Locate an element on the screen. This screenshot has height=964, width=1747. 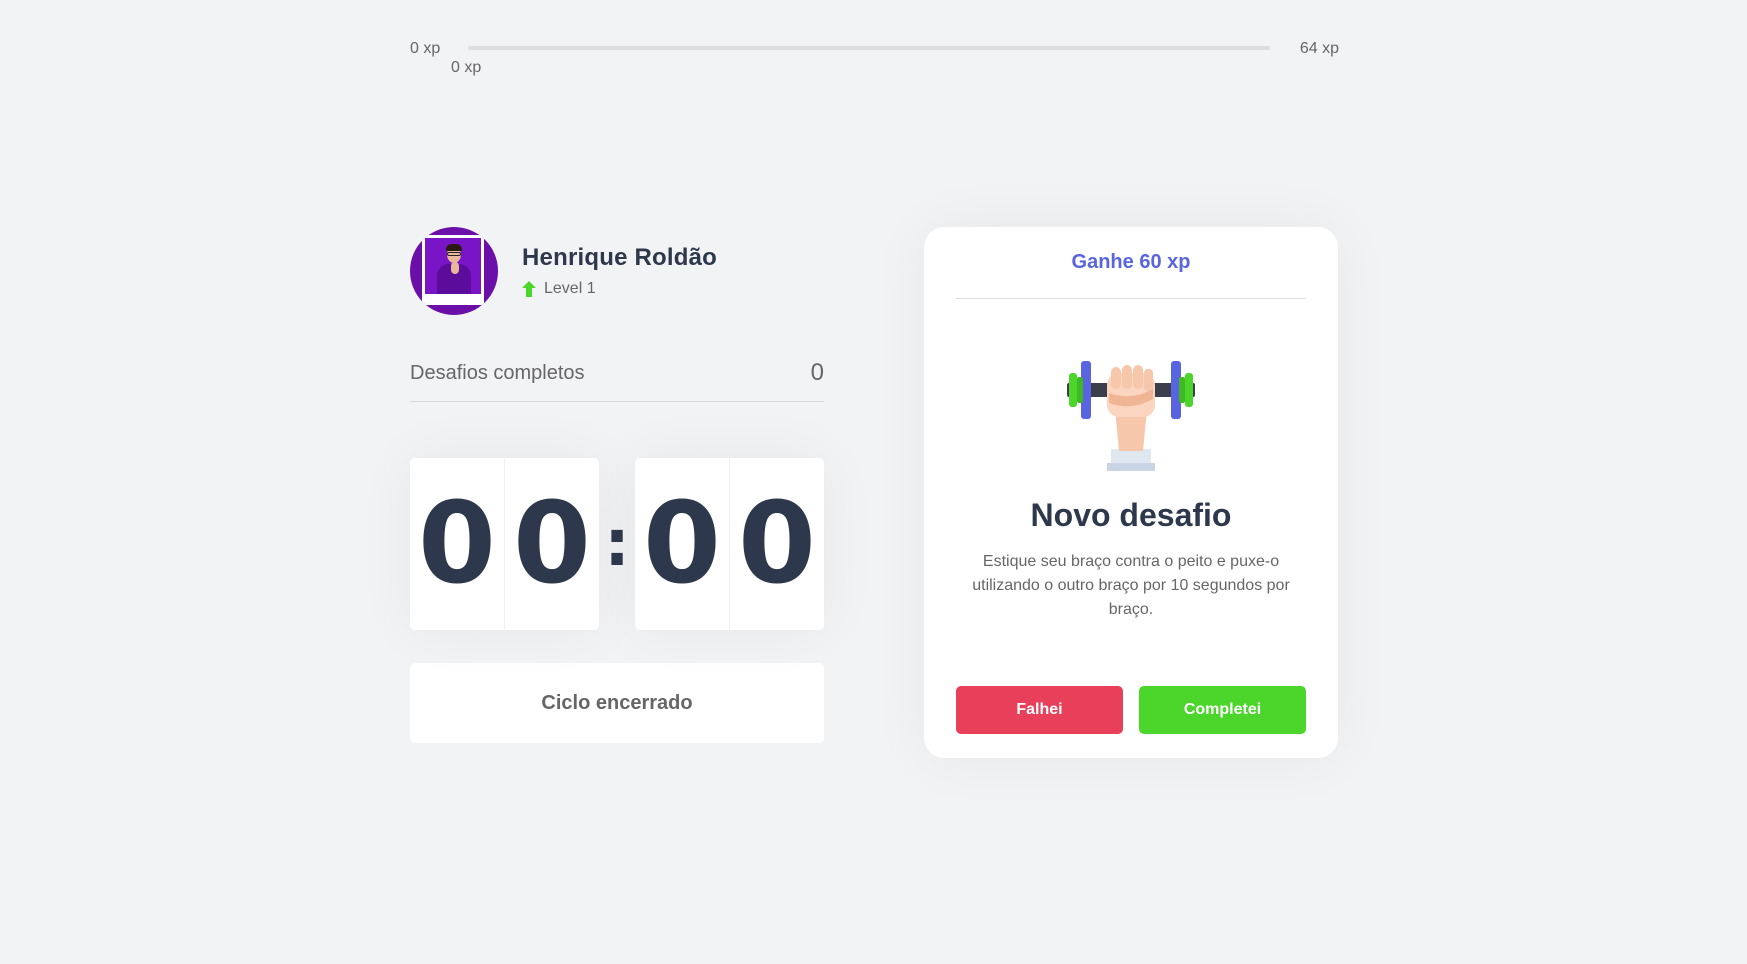
profile-name: Henrique Roldão is located at coordinates (620, 257).